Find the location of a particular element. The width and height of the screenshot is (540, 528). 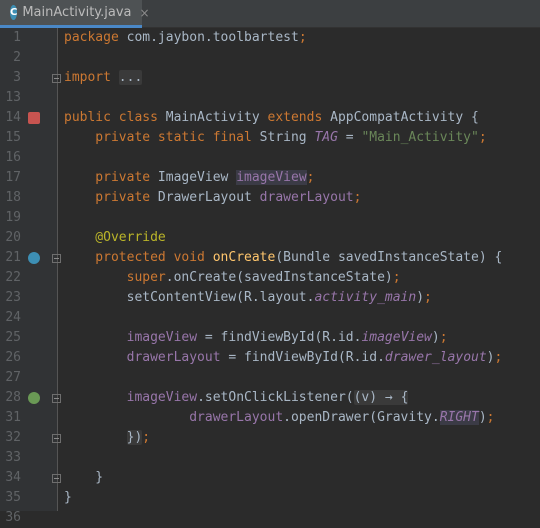

code-token: setContentView(R.layout. is located at coordinates (189, 297).